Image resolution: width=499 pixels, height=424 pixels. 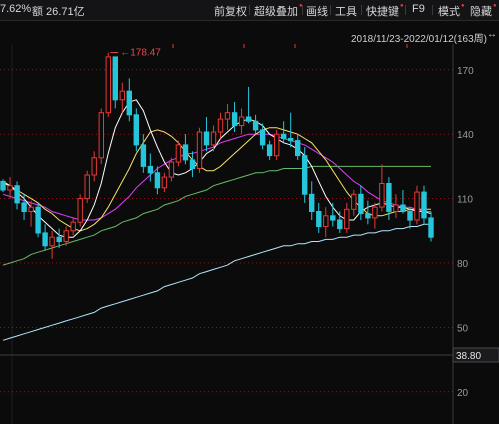 What do you see at coordinates (492, 34) in the screenshot?
I see `resize-arrow-icon: ↔` at bounding box center [492, 34].